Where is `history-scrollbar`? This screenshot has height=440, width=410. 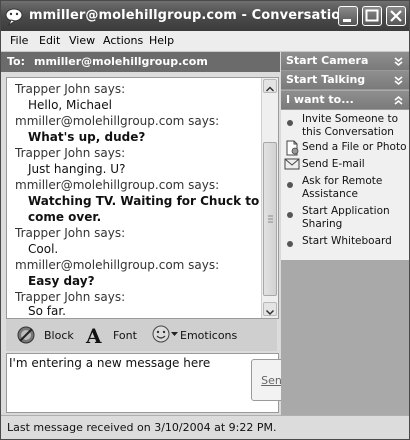
history-scrollbar is located at coordinates (269, 198).